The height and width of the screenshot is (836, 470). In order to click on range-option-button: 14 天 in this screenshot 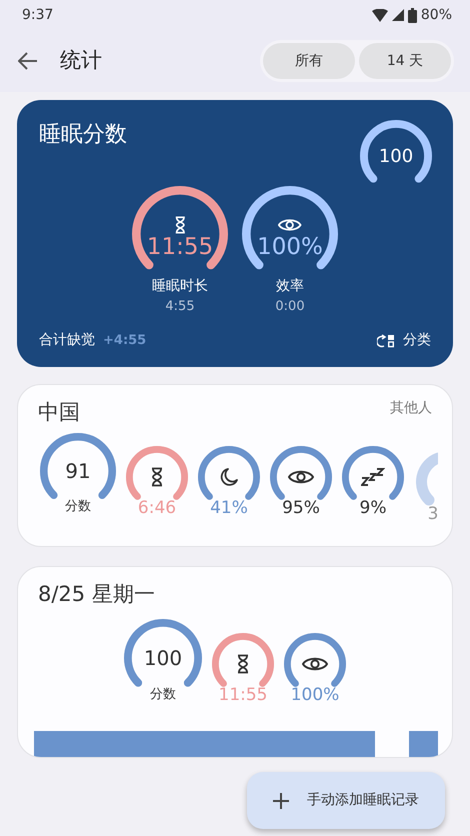, I will do `click(405, 61)`.